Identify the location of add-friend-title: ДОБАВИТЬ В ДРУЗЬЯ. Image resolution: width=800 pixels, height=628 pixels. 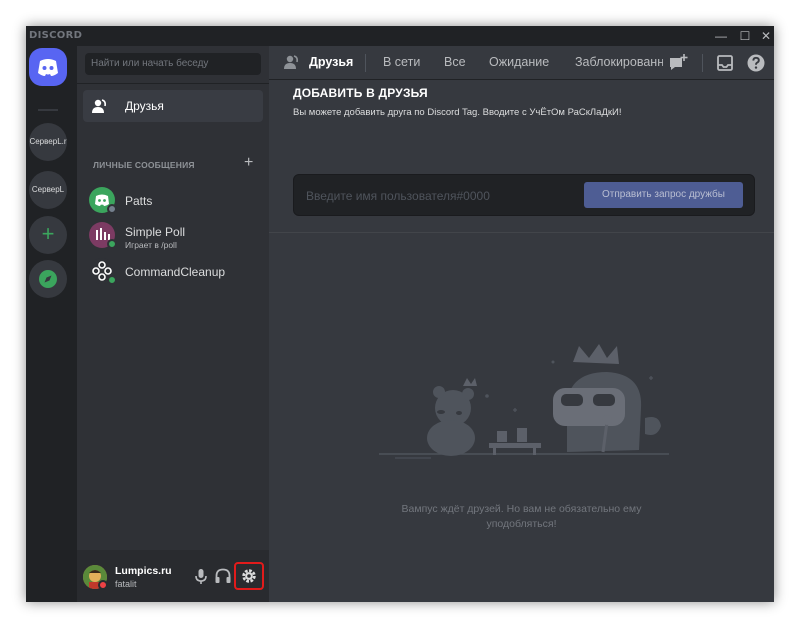
(360, 93).